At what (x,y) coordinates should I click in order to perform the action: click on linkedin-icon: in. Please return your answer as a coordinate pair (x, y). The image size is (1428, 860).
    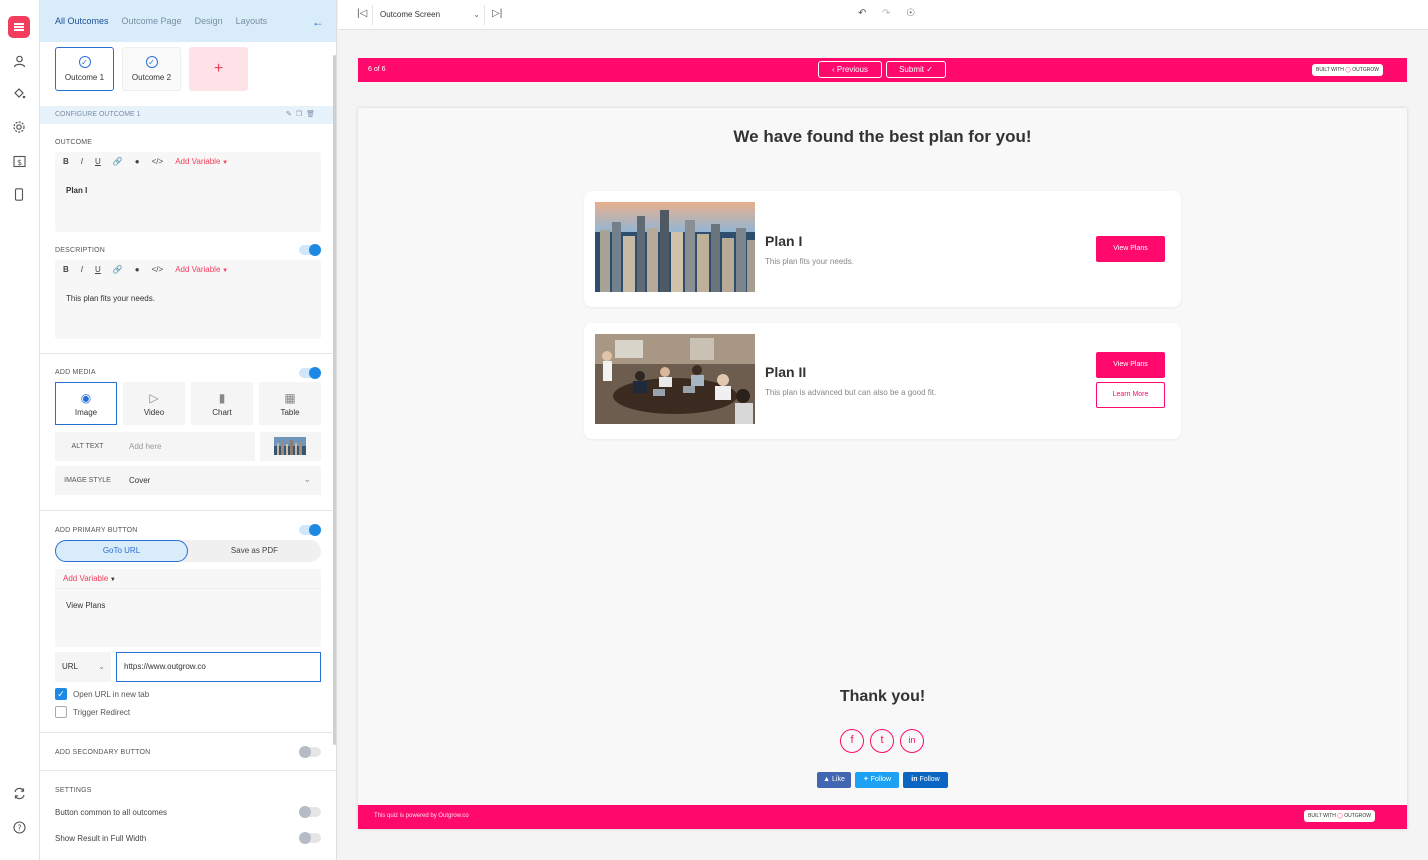
    Looking at the image, I should click on (912, 741).